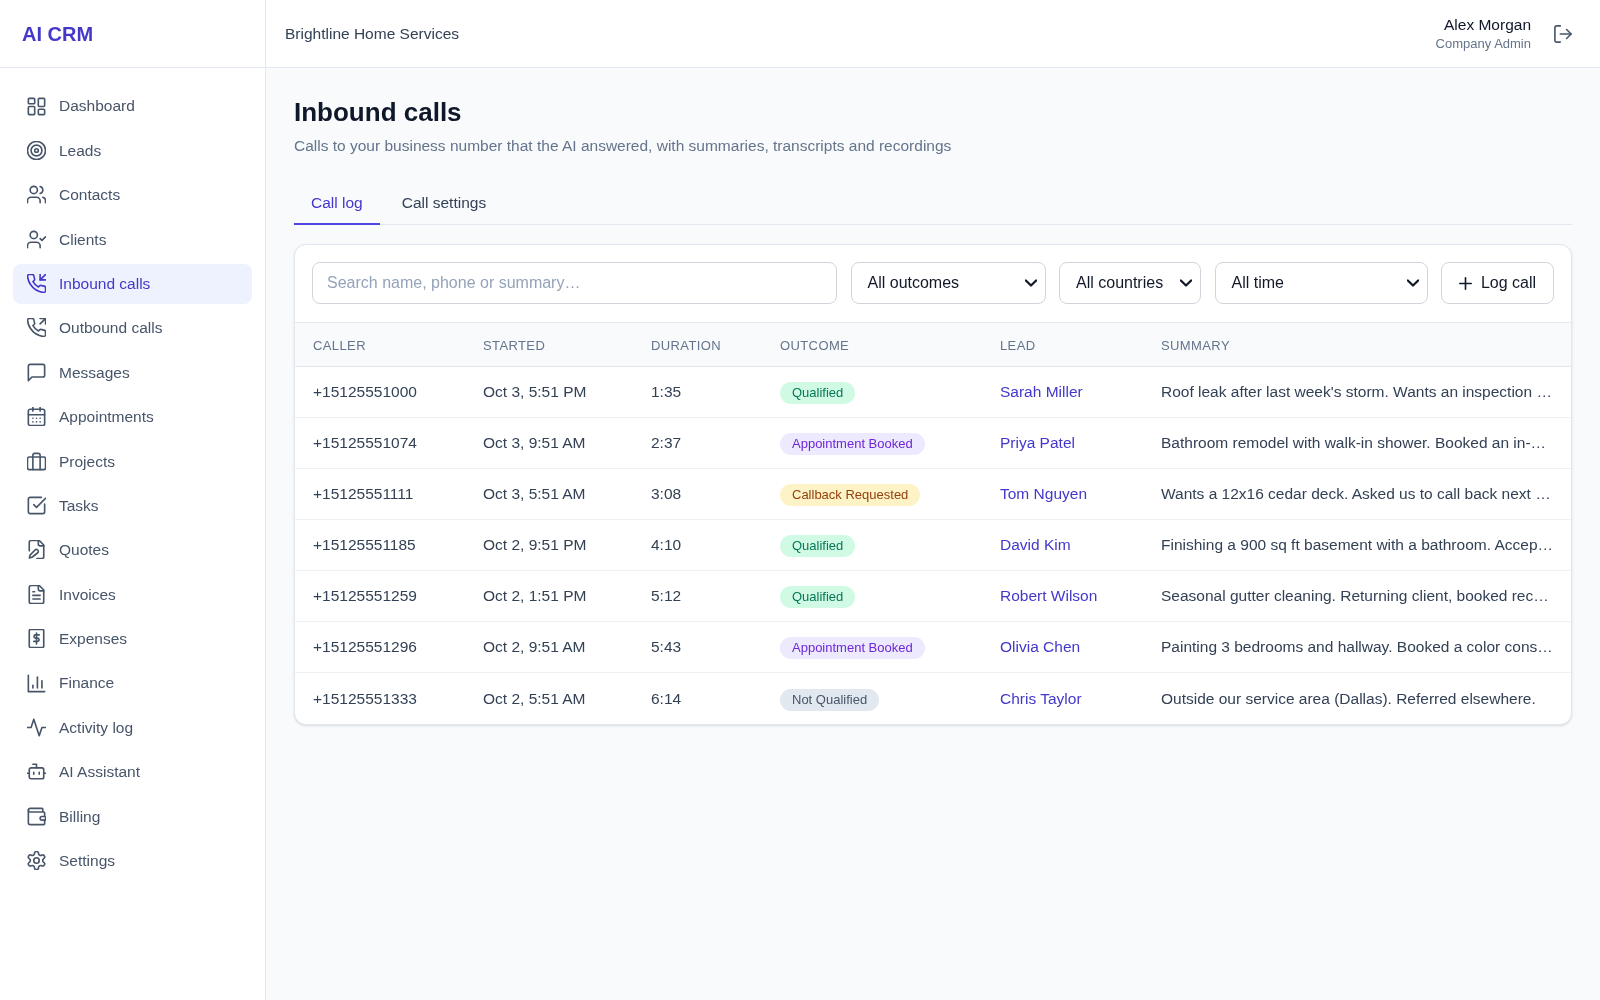 This screenshot has width=1600, height=1000. Describe the element at coordinates (36, 727) in the screenshot. I see `pulse-icon` at that location.